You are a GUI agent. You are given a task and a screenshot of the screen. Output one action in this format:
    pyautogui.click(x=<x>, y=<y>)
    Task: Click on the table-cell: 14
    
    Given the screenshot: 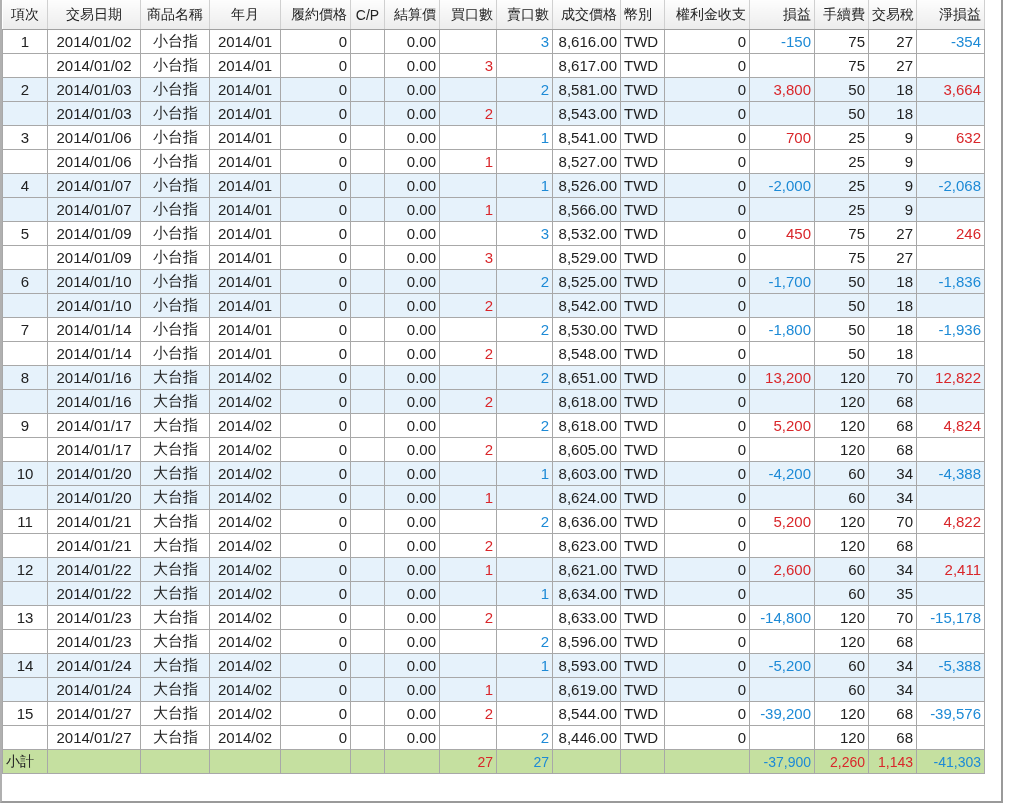 What is the action you would take?
    pyautogui.click(x=25, y=665)
    